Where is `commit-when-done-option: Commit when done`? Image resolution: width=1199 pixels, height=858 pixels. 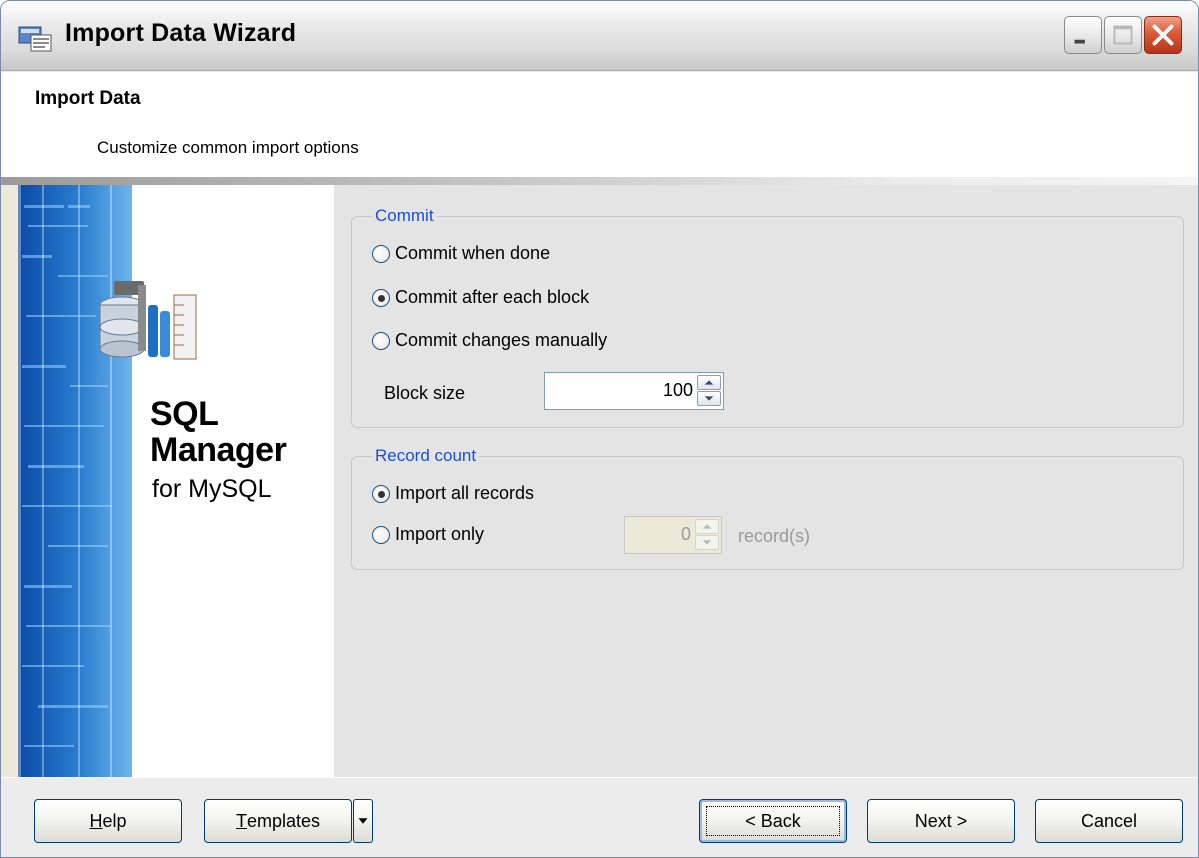 commit-when-done-option: Commit when done is located at coordinates (461, 253).